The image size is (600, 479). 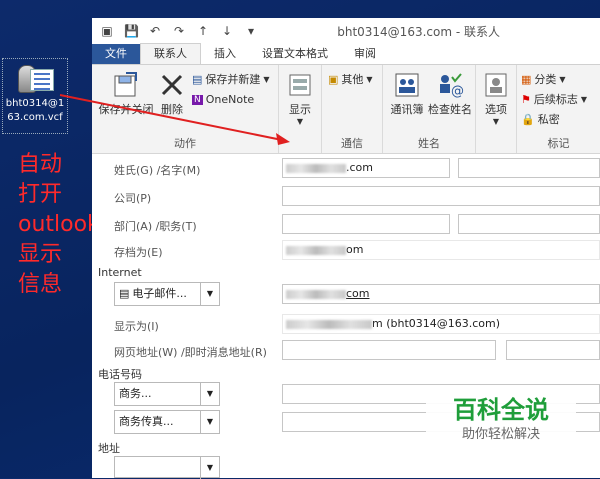 I want to click on watermark-subtitle: 助你轻松解决, so click(x=500, y=434).